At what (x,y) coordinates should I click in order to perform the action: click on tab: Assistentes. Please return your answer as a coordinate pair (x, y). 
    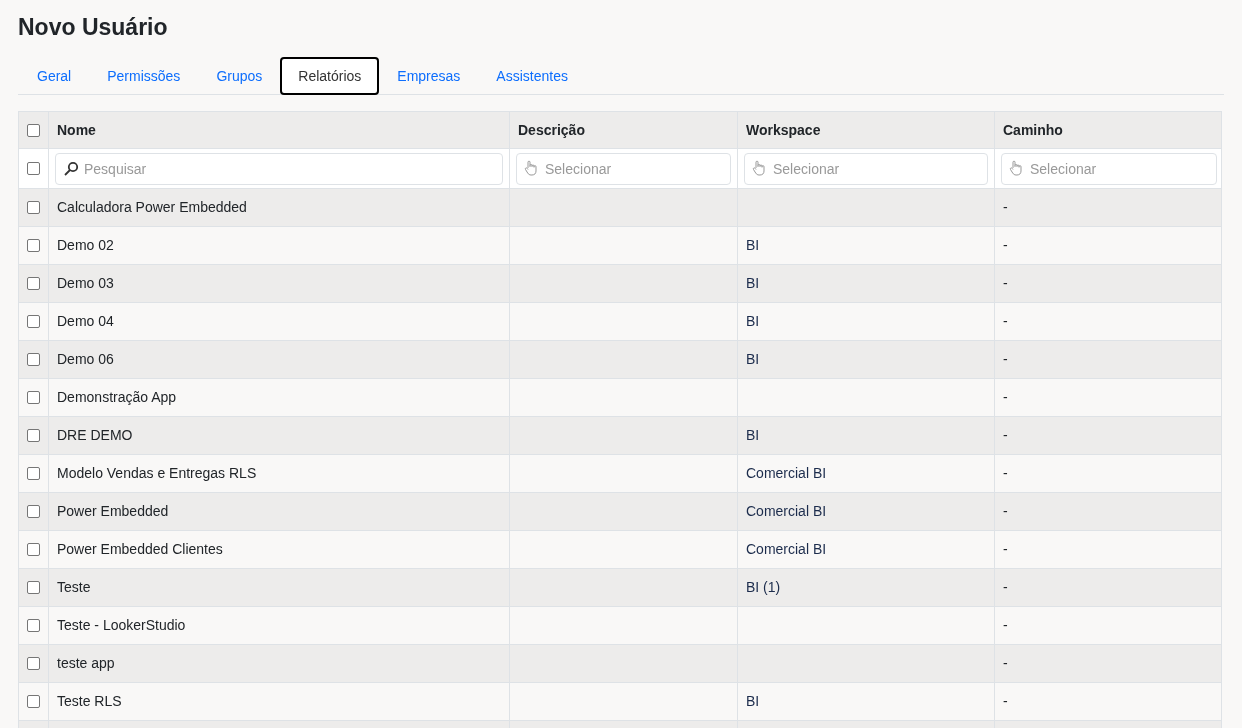
    Looking at the image, I should click on (532, 76).